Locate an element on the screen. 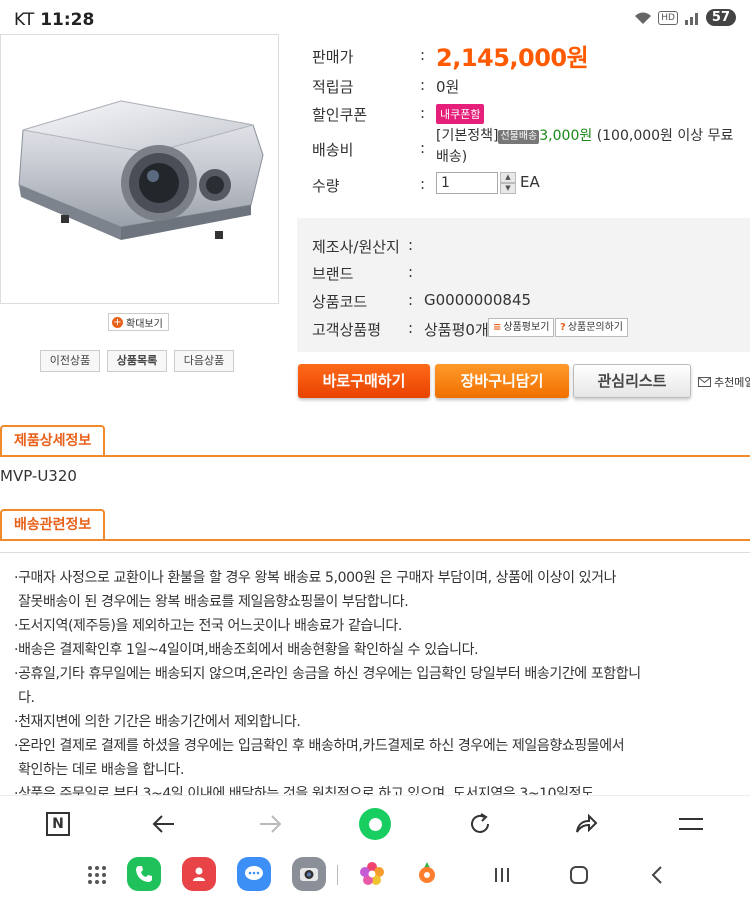  brand-label: 브랜드 is located at coordinates (333, 274).